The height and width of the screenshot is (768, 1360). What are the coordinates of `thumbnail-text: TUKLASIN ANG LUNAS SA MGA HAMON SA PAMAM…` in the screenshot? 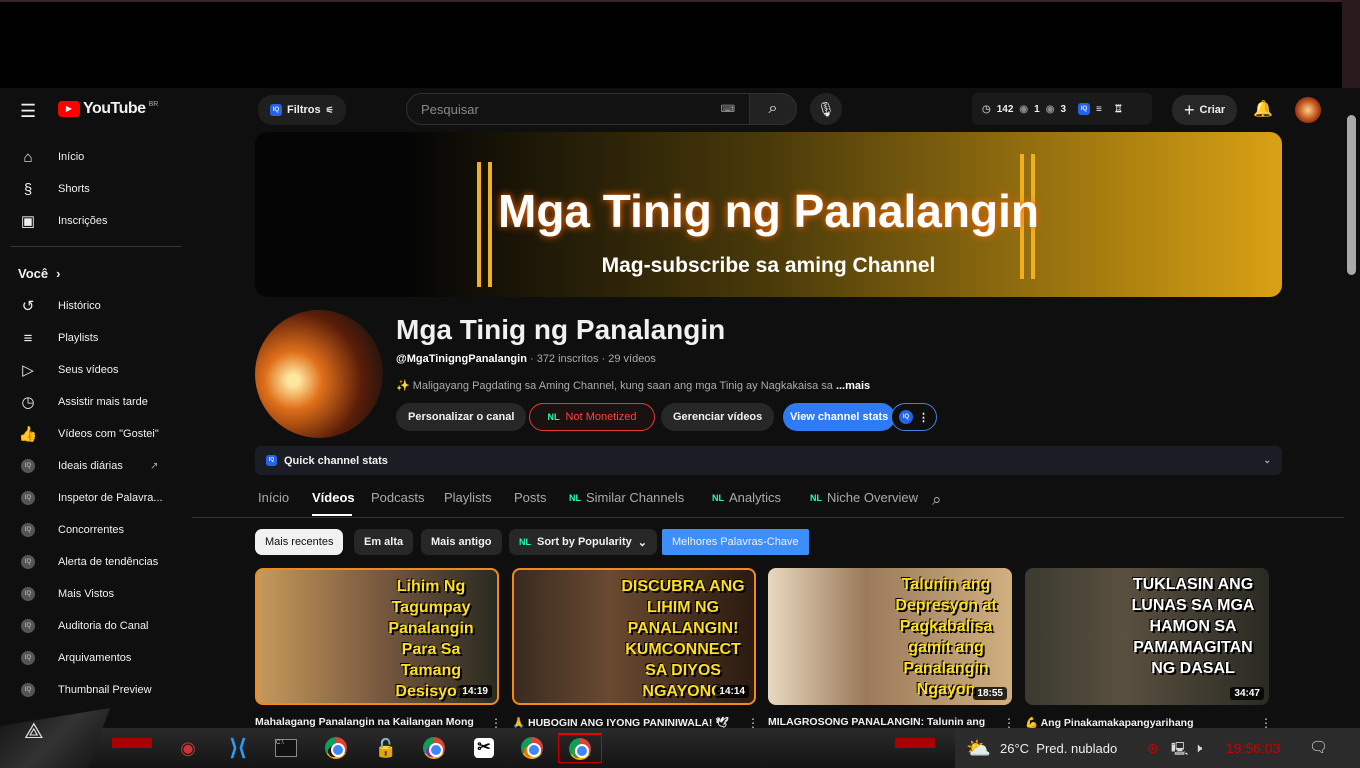 It's located at (1193, 626).